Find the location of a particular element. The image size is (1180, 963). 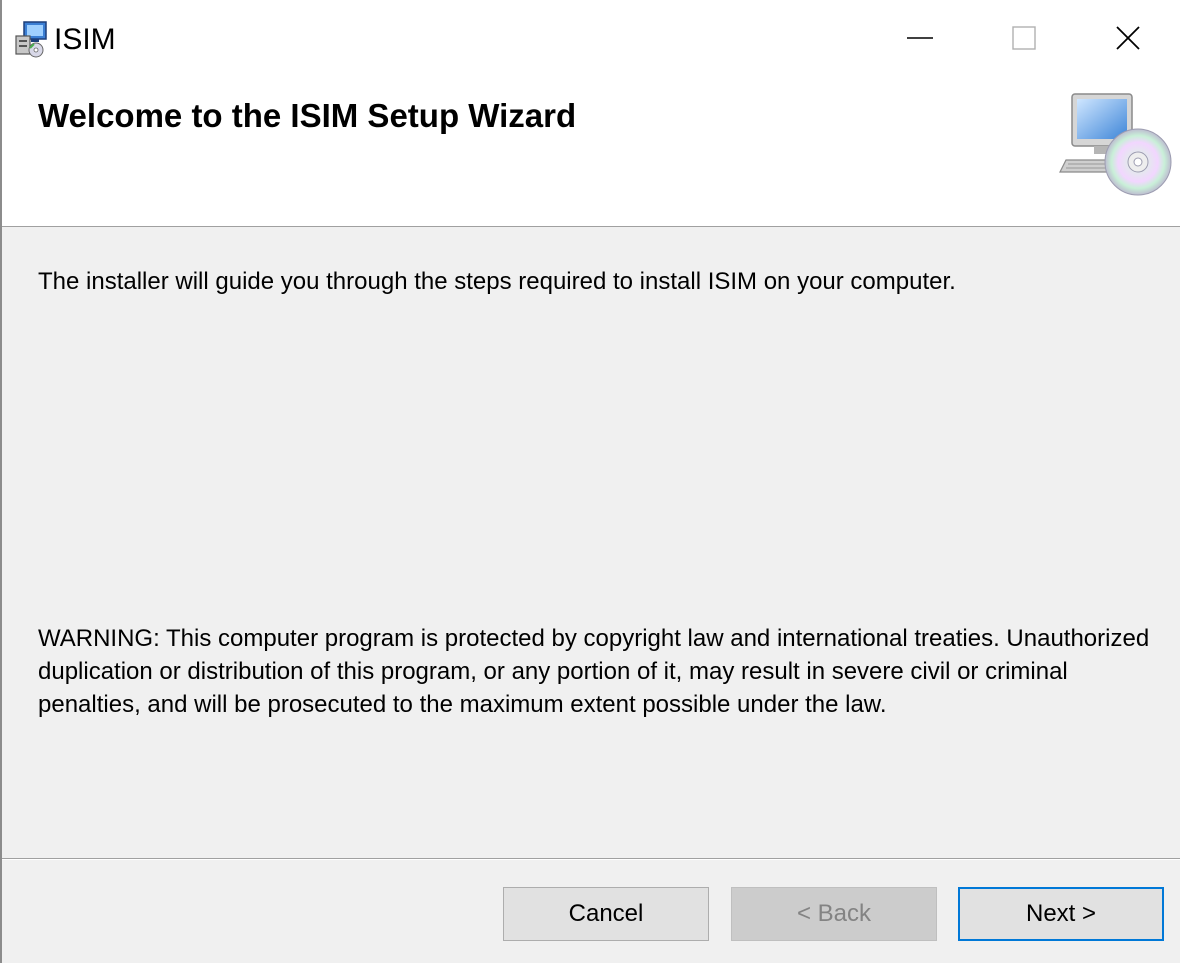

next-button: Next > is located at coordinates (1061, 914).